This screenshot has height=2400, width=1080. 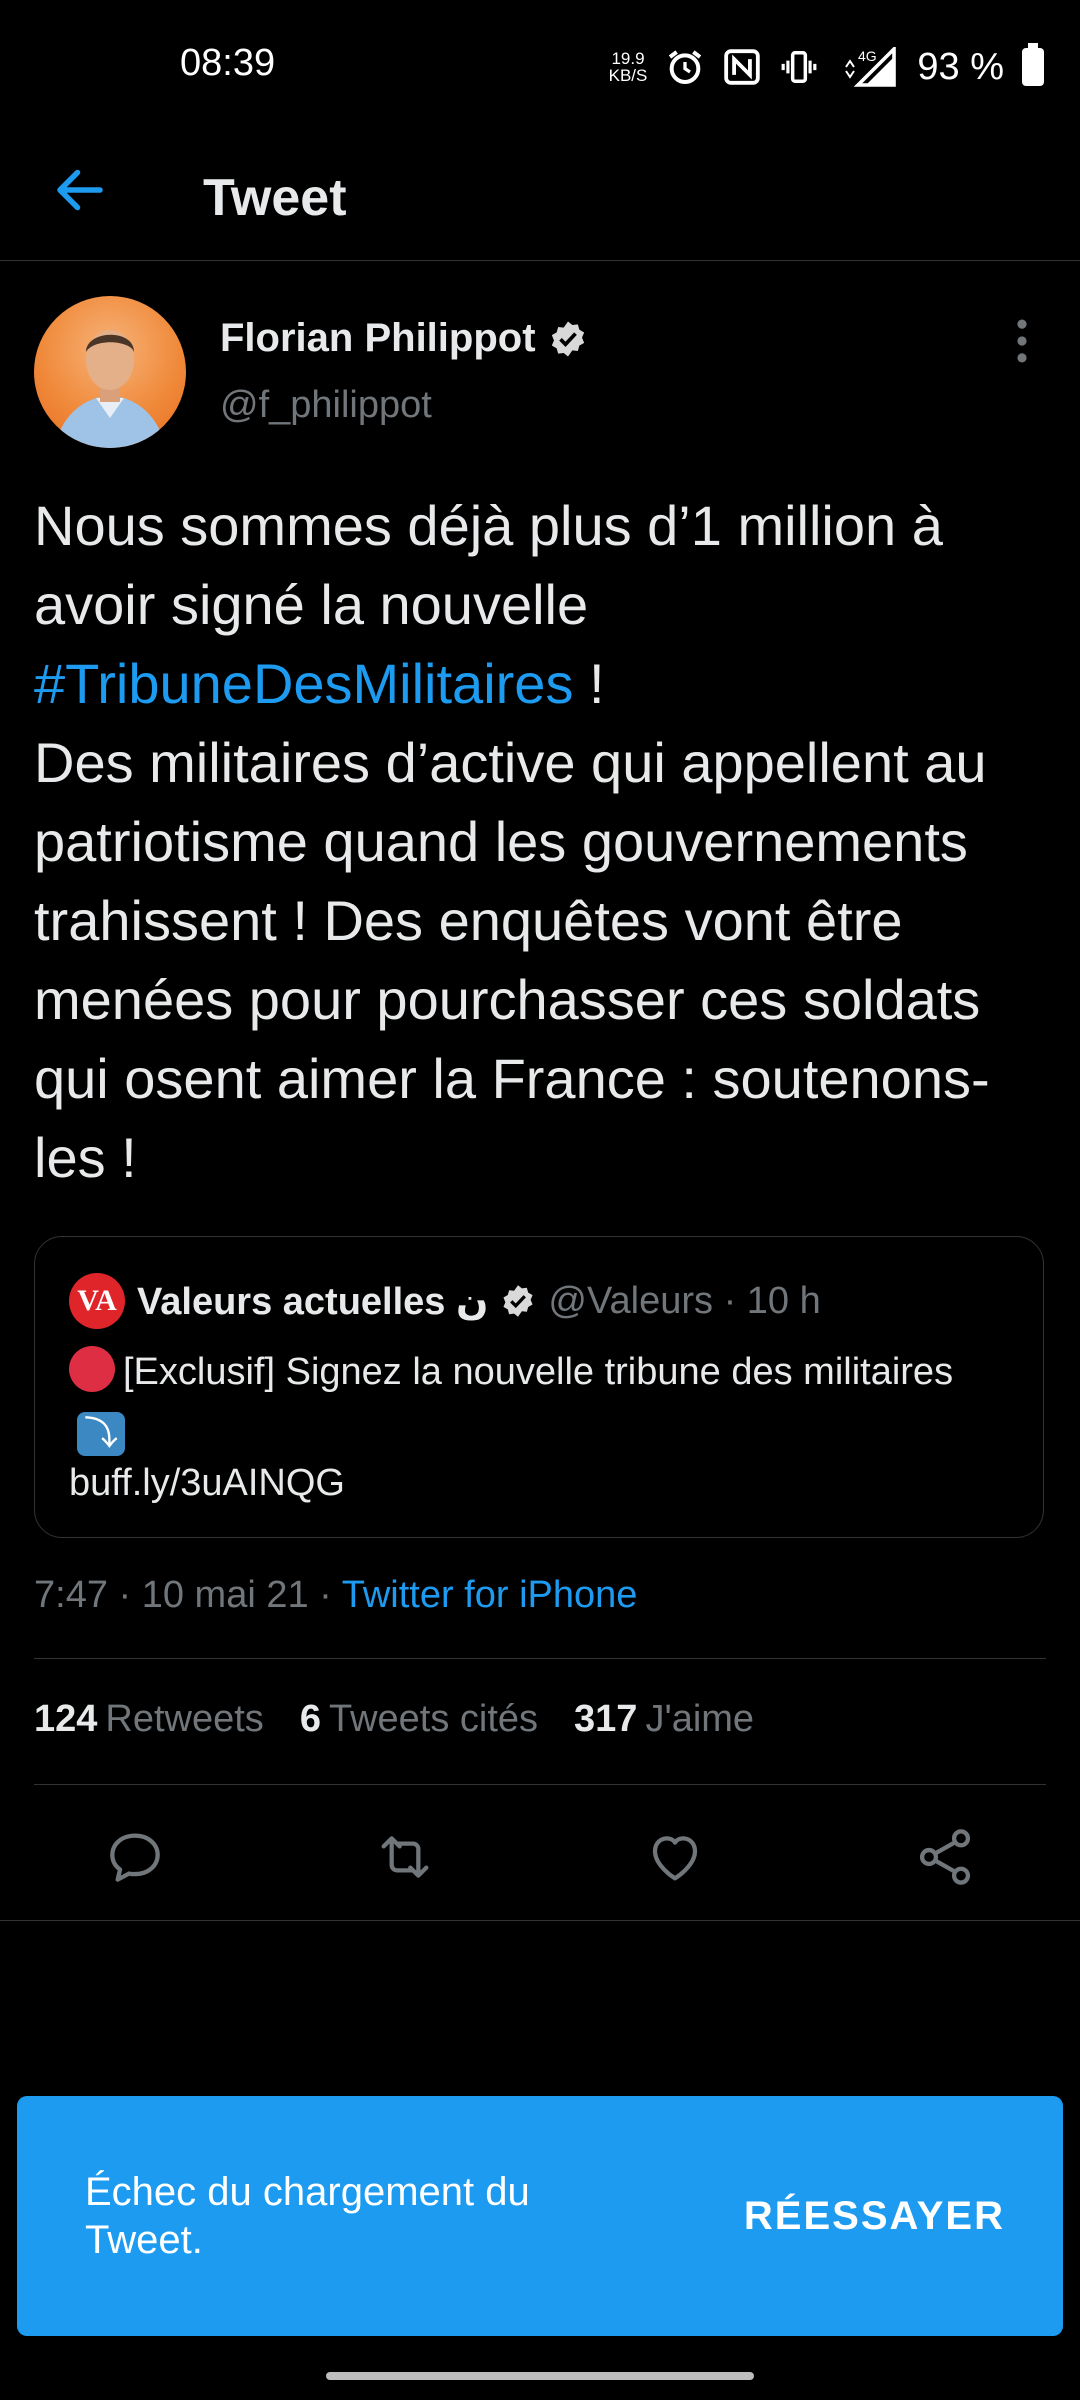 What do you see at coordinates (826, 67) in the screenshot?
I see `status-icons: 19.9 KB/S 4G 93 %` at bounding box center [826, 67].